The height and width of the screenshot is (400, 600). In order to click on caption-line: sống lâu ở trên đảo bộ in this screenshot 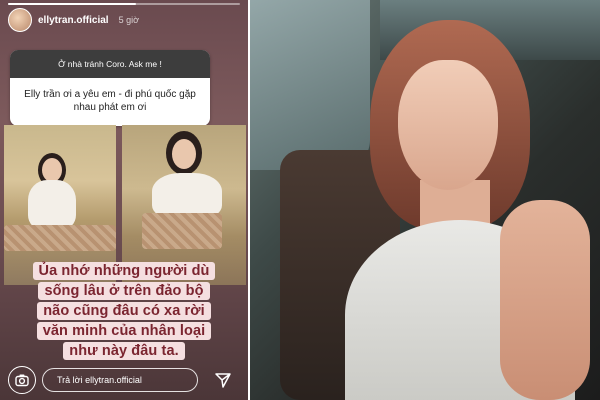, I will do `click(124, 291)`.